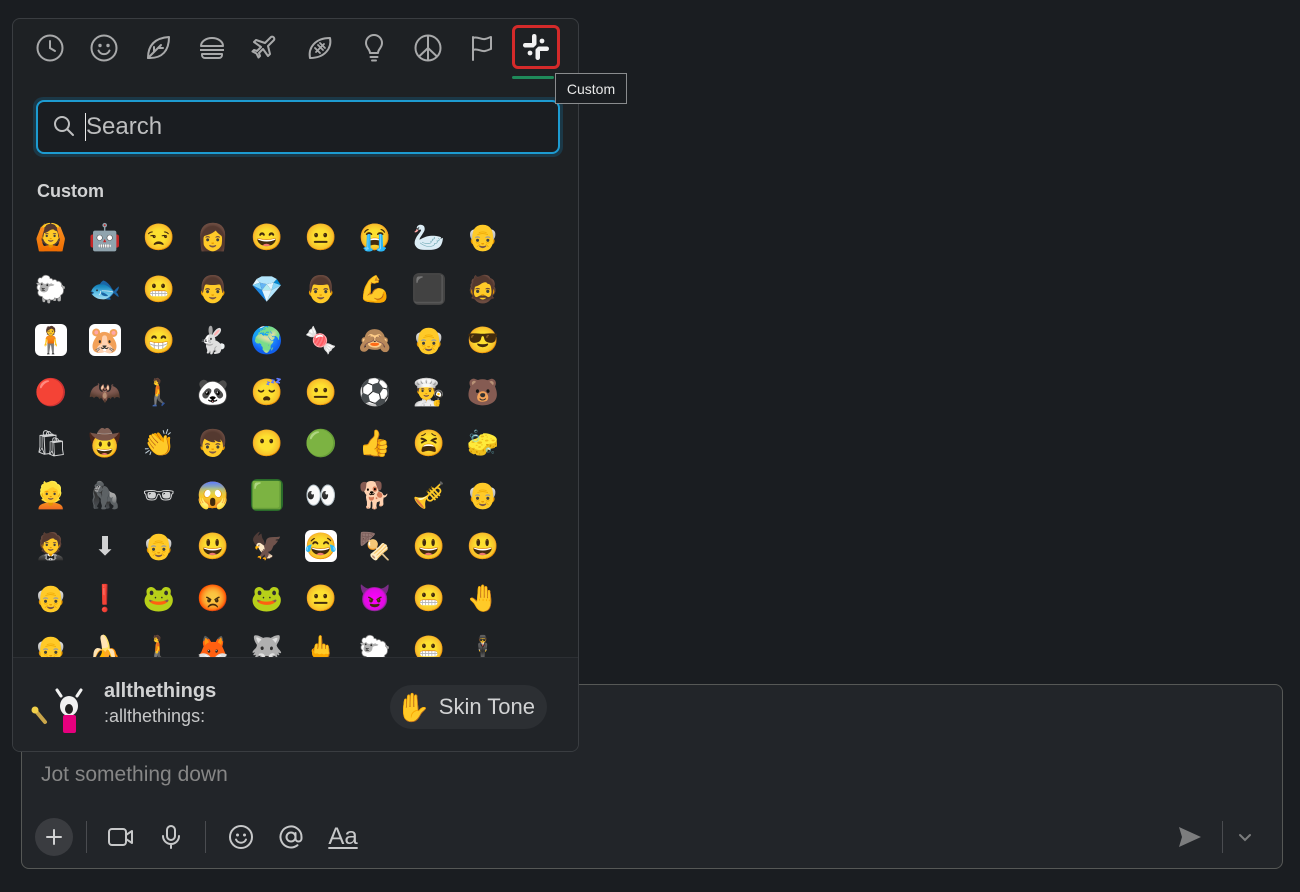 Image resolution: width=1300 pixels, height=892 pixels. I want to click on emoji-item: 😈, so click(375, 598).